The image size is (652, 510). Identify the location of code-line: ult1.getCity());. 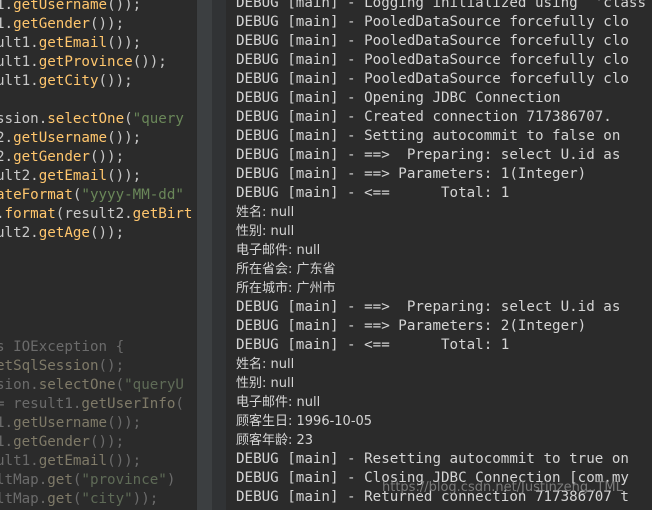
(66, 81).